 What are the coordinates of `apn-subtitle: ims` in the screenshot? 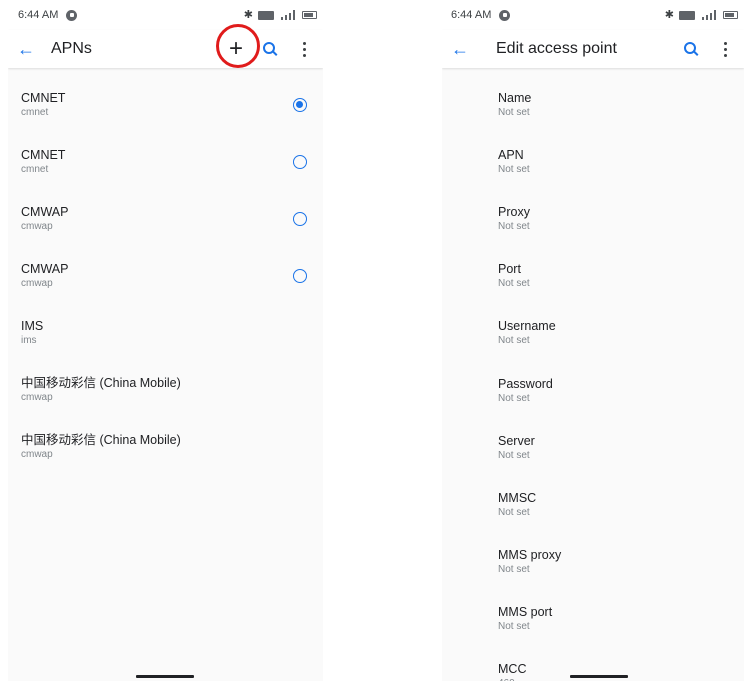 It's located at (29, 340).